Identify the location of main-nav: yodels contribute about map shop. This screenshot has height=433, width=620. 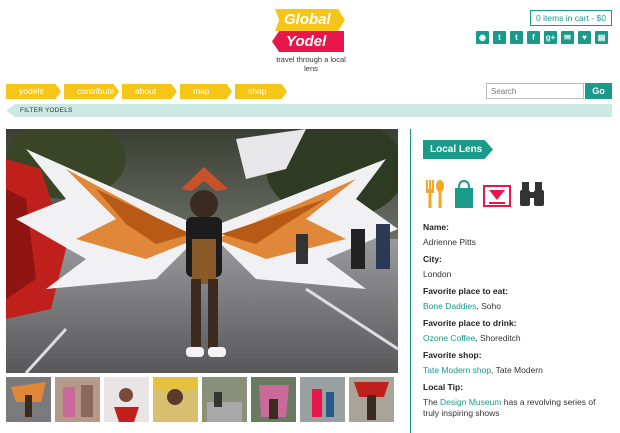
(148, 91).